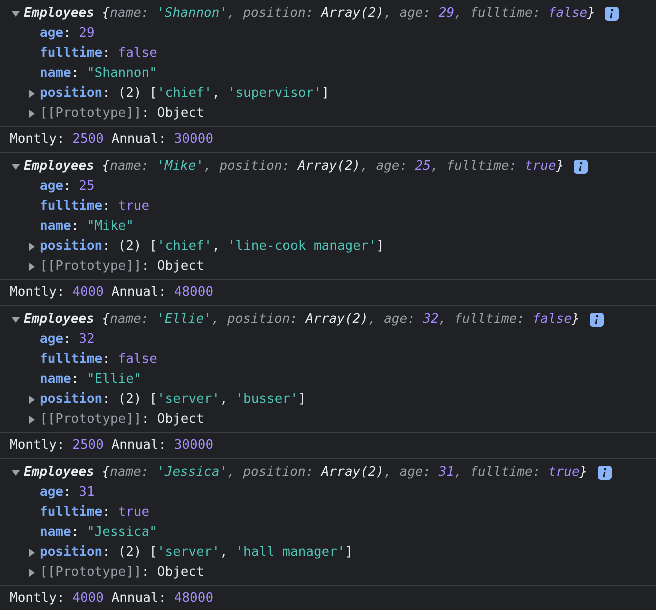 This screenshot has height=610, width=656. Describe the element at coordinates (91, 380) in the screenshot. I see `property-line: name: "Ellie"` at that location.